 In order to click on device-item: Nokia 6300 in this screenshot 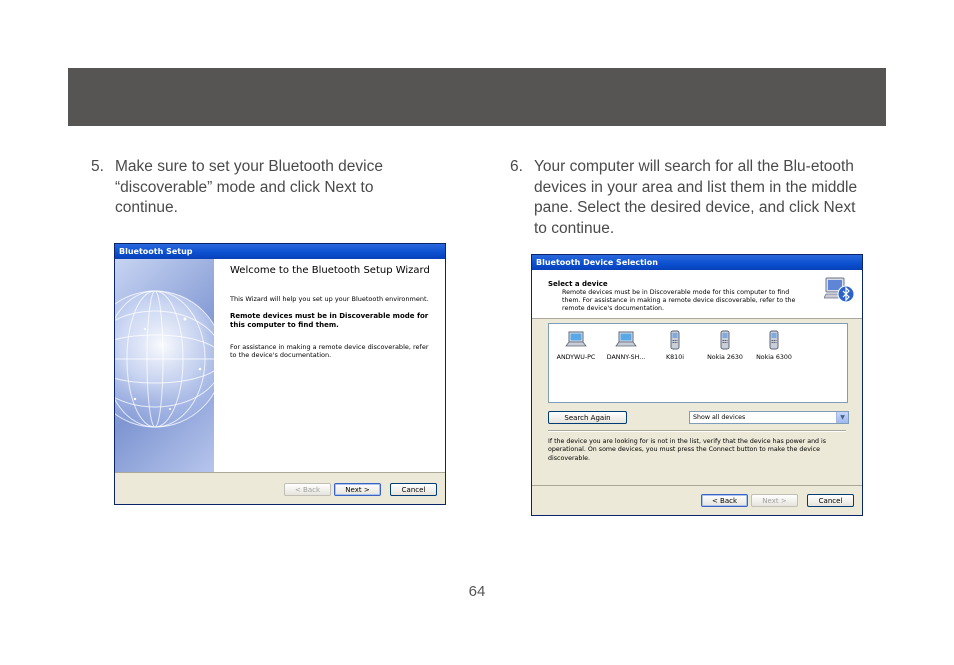, I will do `click(774, 345)`.